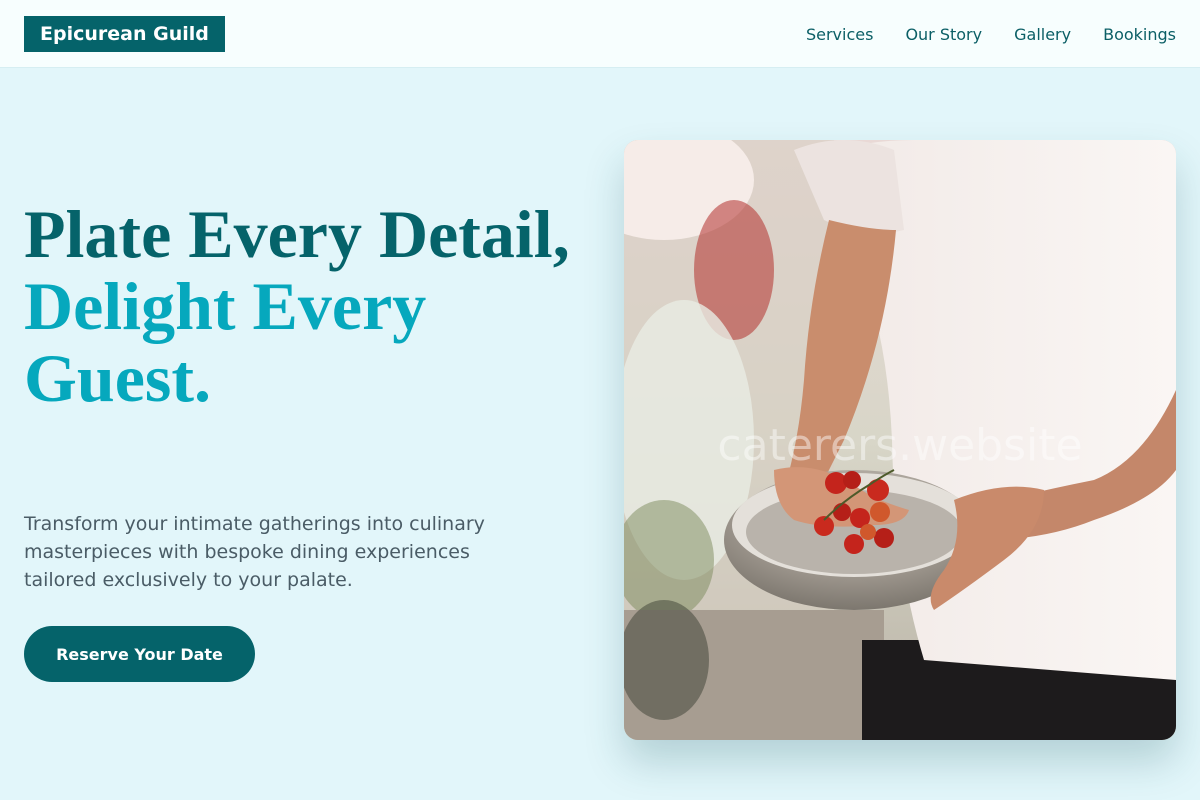  Describe the element at coordinates (139, 654) in the screenshot. I see `reserve-date-button: Reserve Your Date` at that location.